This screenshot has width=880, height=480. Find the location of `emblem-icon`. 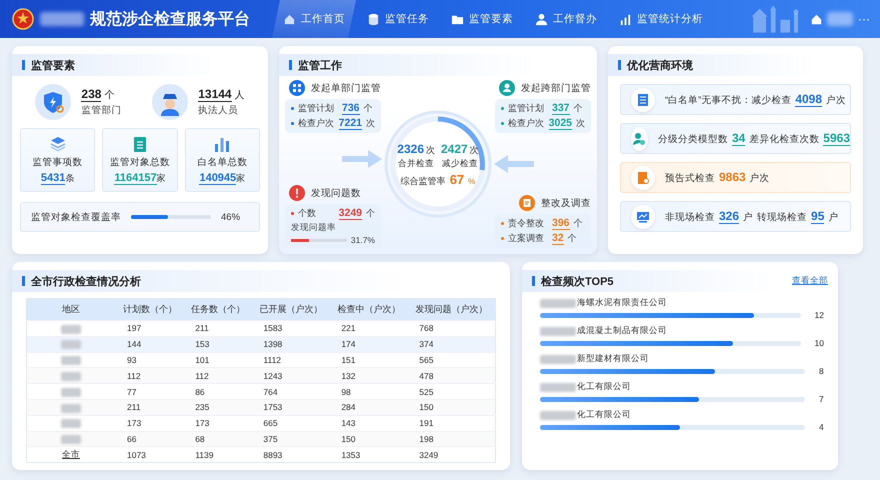

emblem-icon is located at coordinates (23, 19).